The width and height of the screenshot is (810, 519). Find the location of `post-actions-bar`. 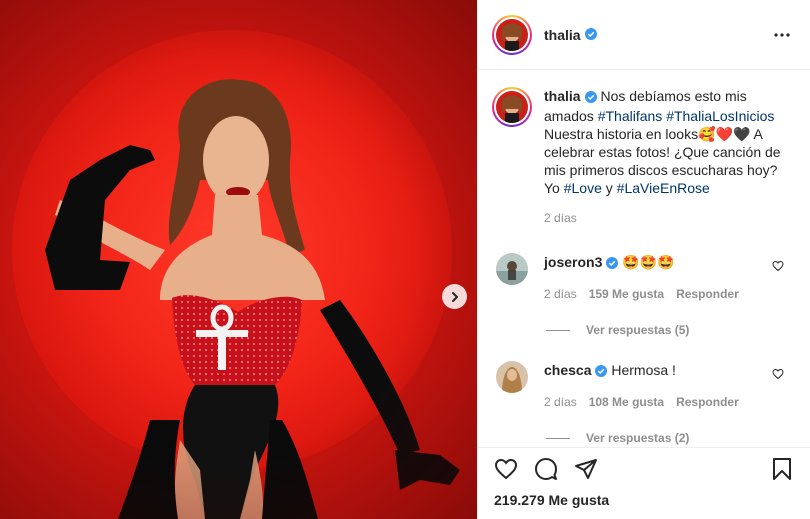

post-actions-bar is located at coordinates (644, 468).